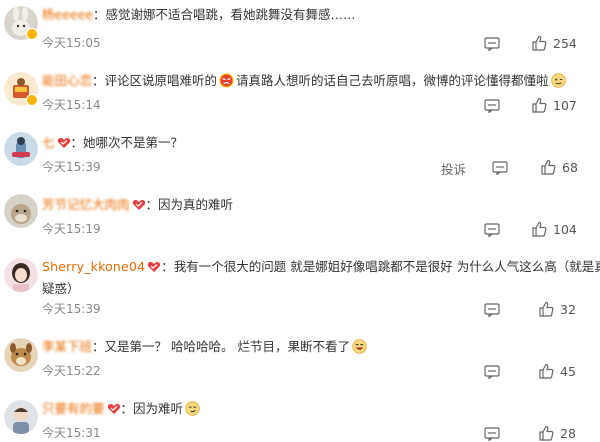  What do you see at coordinates (557, 309) in the screenshot?
I see `like-button: 32` at bounding box center [557, 309].